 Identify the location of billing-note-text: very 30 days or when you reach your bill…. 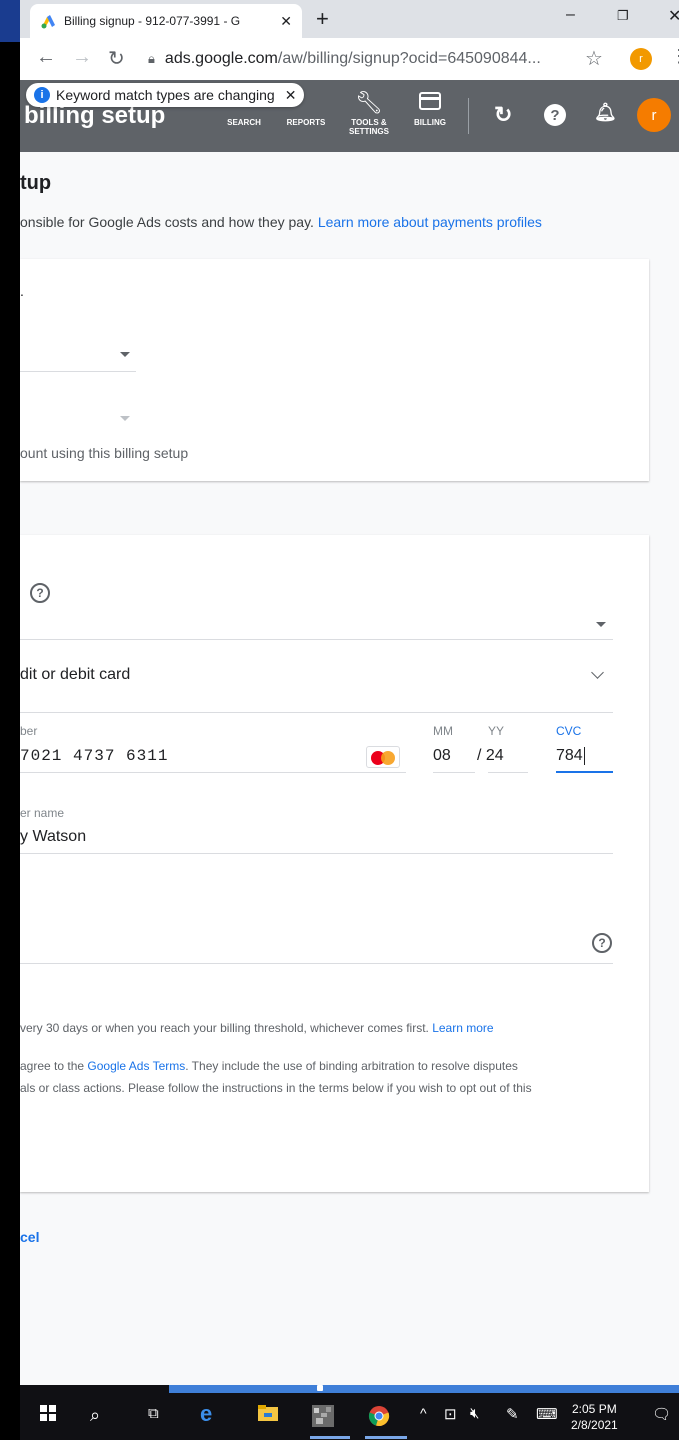
(224, 1028).